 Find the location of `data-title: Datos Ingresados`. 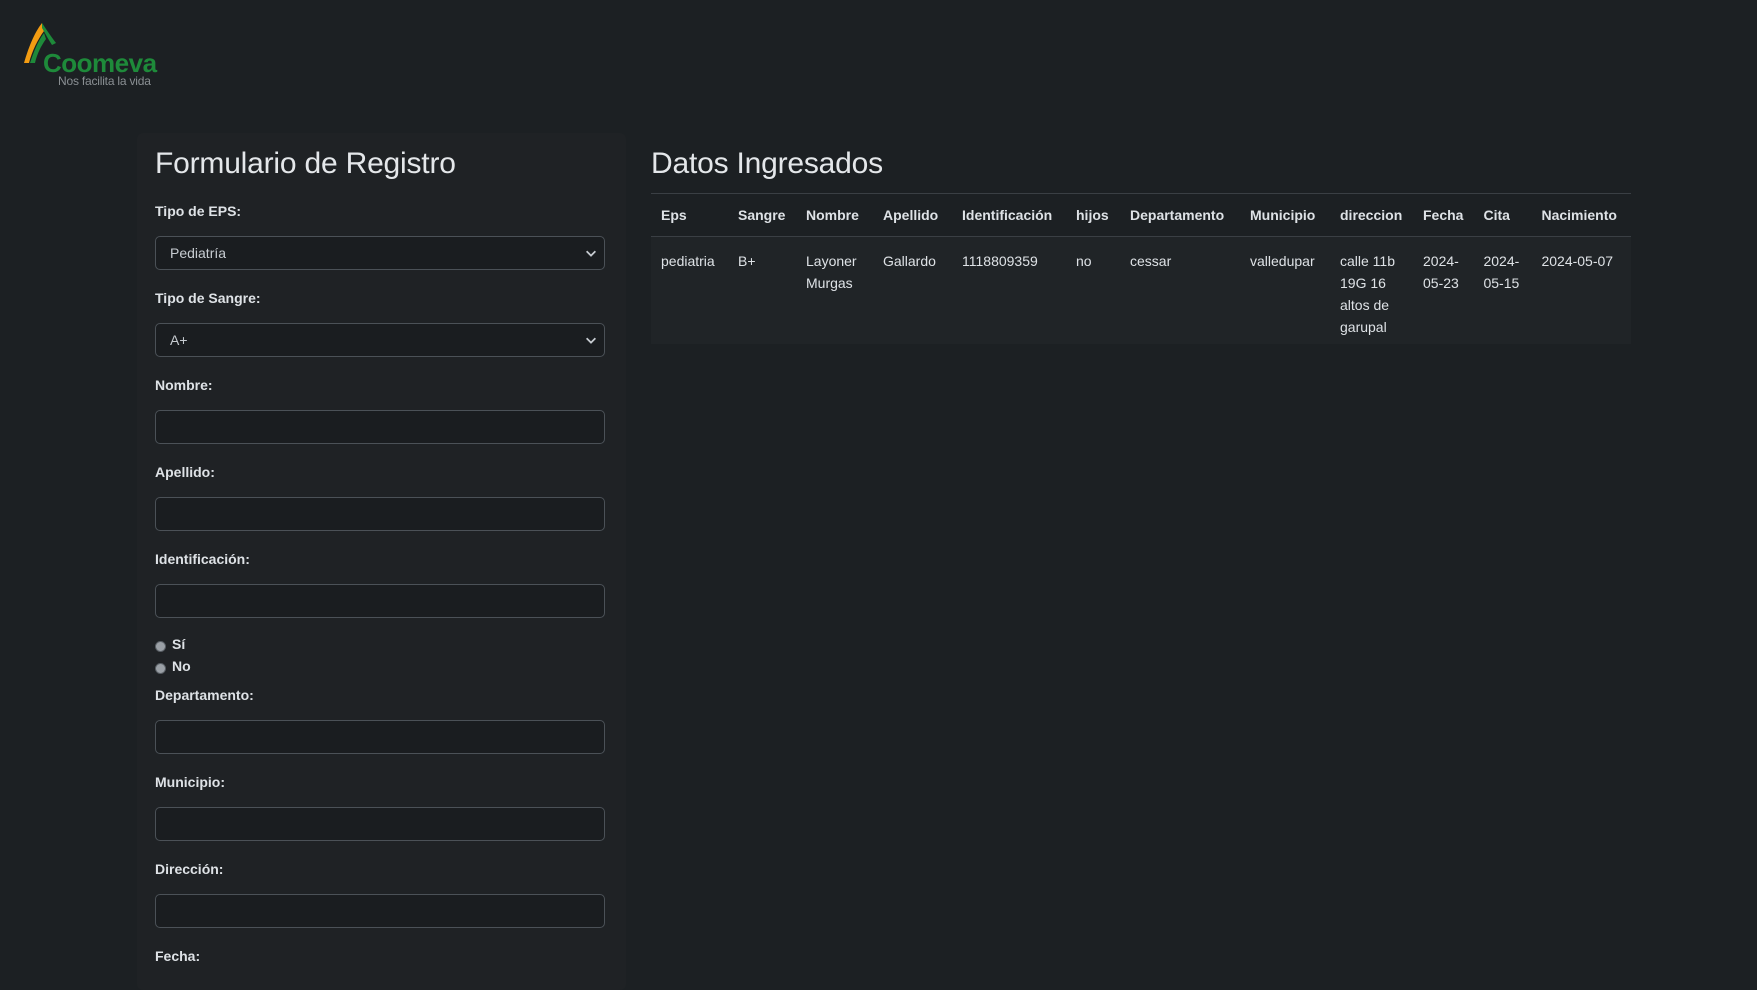

data-title: Datos Ingresados is located at coordinates (767, 163).